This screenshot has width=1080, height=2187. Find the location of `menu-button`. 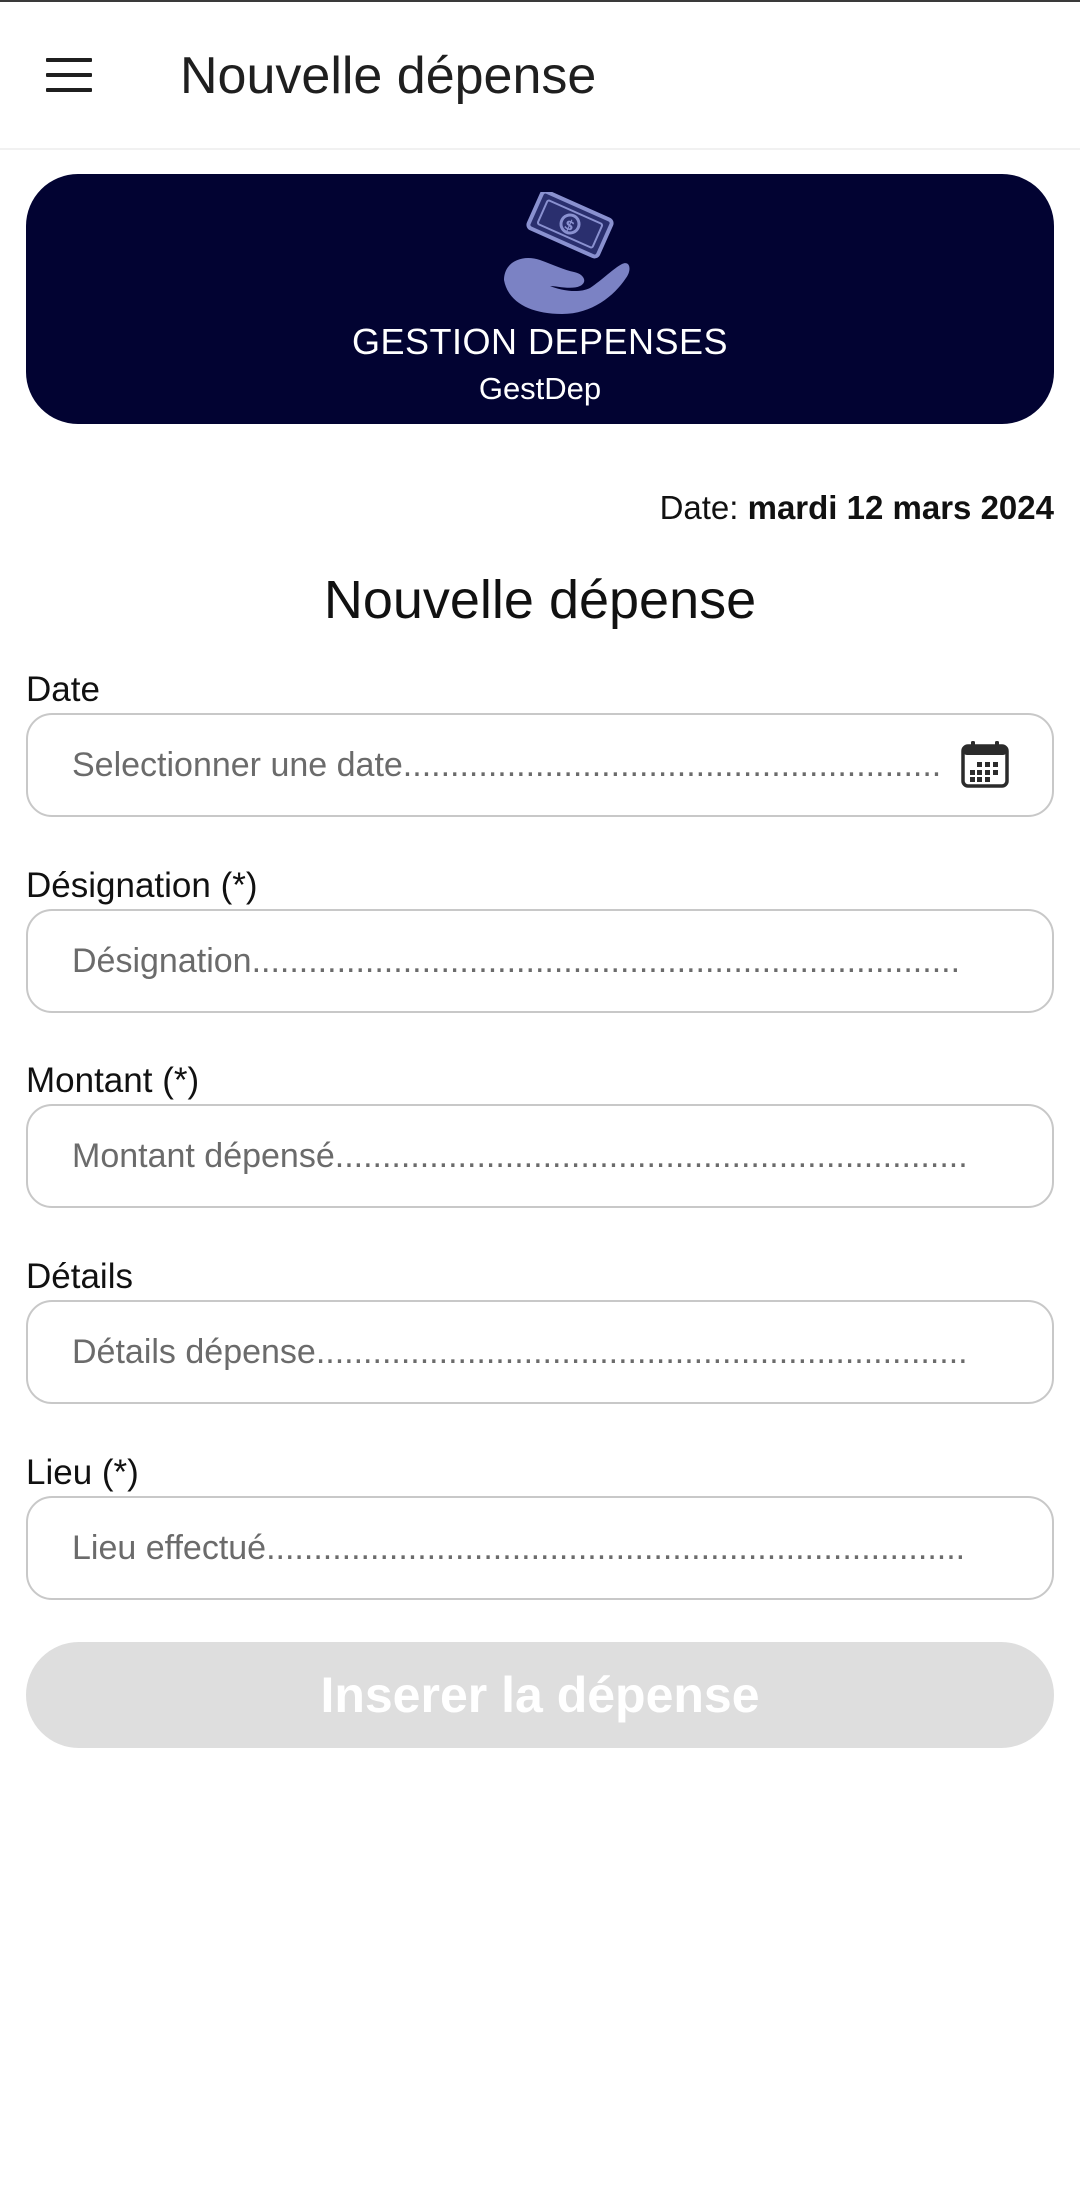

menu-button is located at coordinates (69, 75).